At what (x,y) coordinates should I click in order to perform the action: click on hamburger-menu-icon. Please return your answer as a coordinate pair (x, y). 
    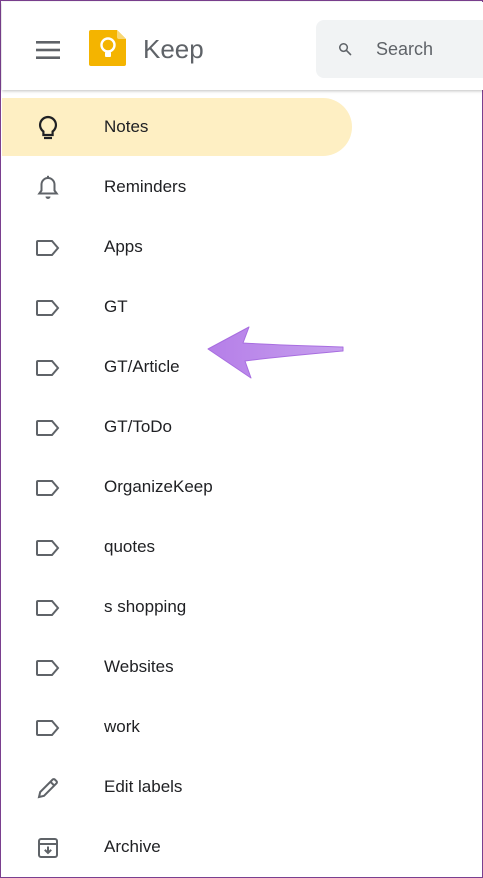
    Looking at the image, I should click on (48, 50).